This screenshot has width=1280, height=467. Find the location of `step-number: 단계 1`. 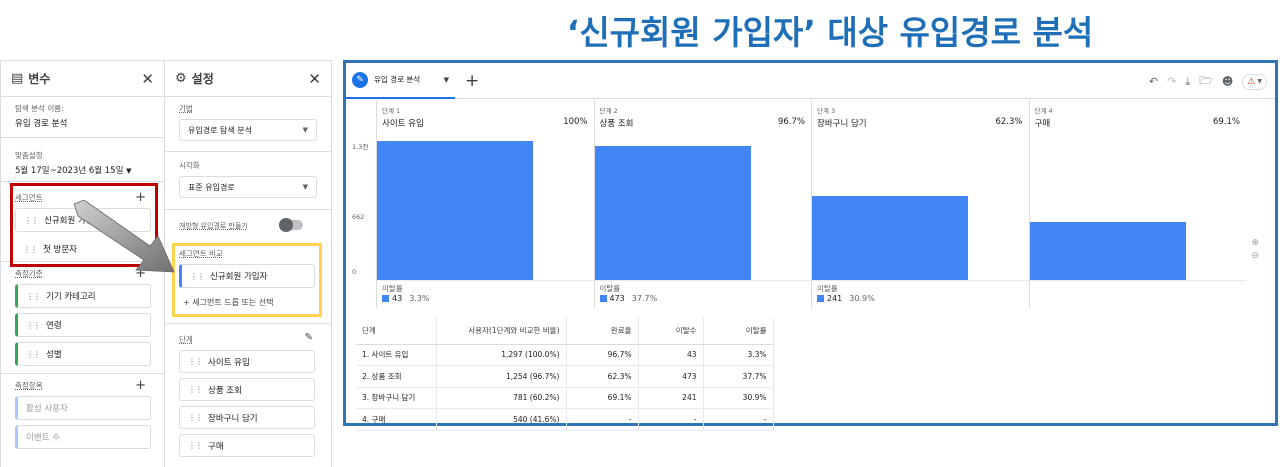

step-number: 단계 1 is located at coordinates (391, 111).